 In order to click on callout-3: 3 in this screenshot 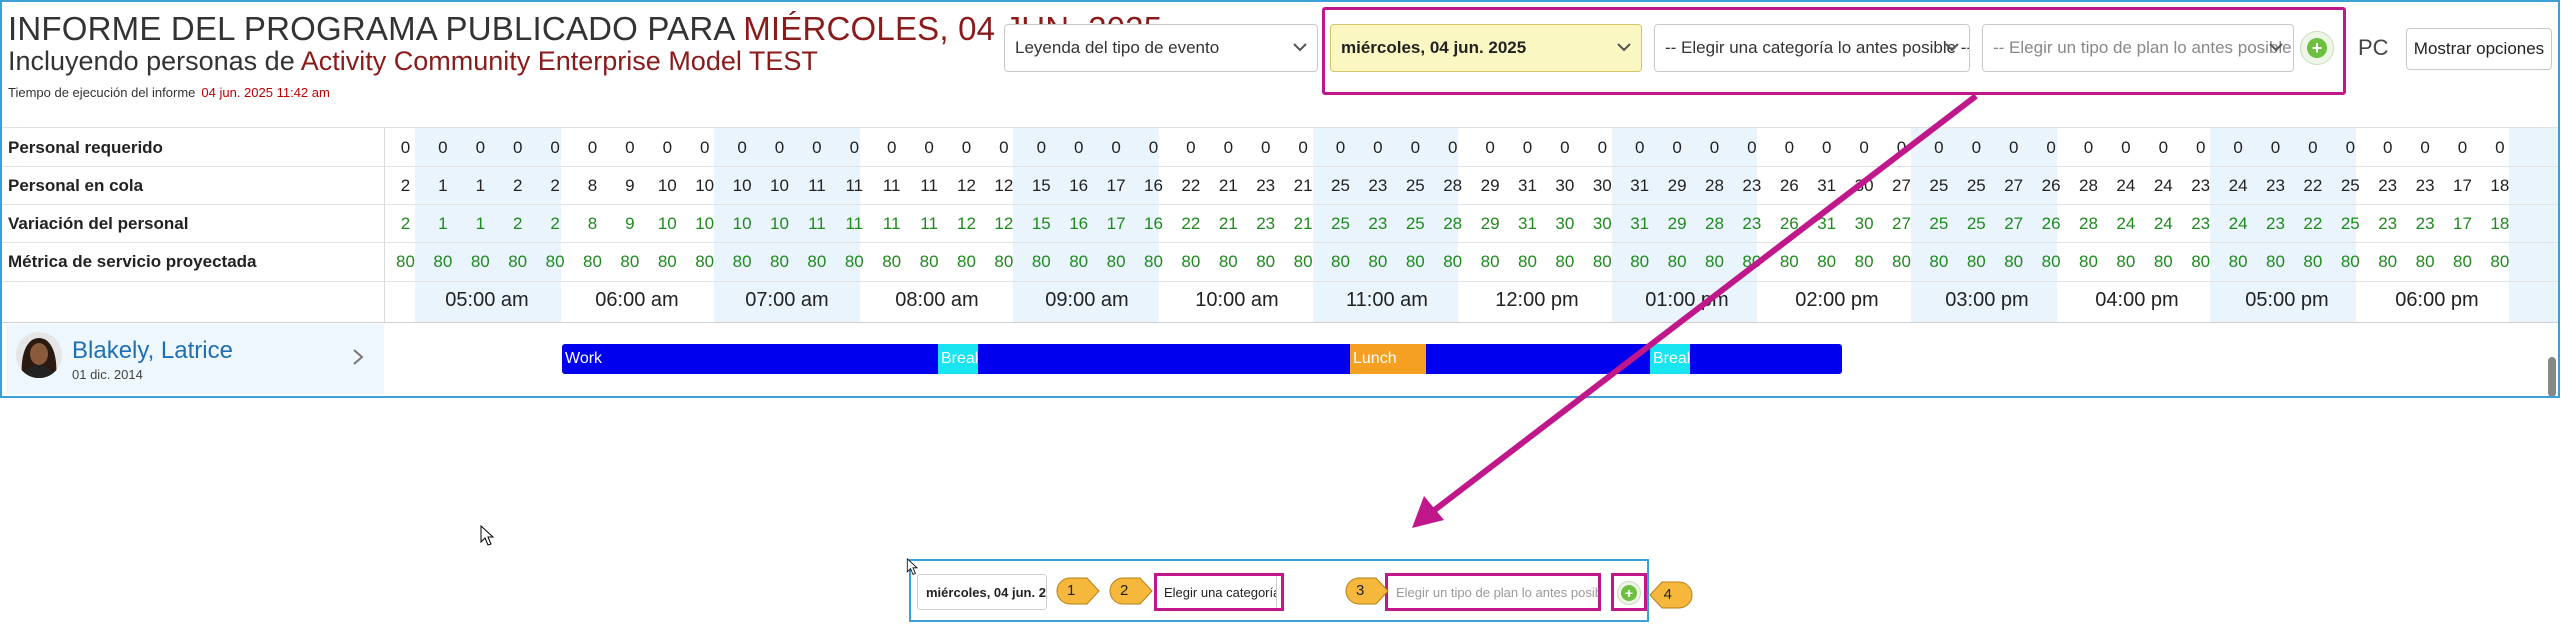, I will do `click(1367, 593)`.